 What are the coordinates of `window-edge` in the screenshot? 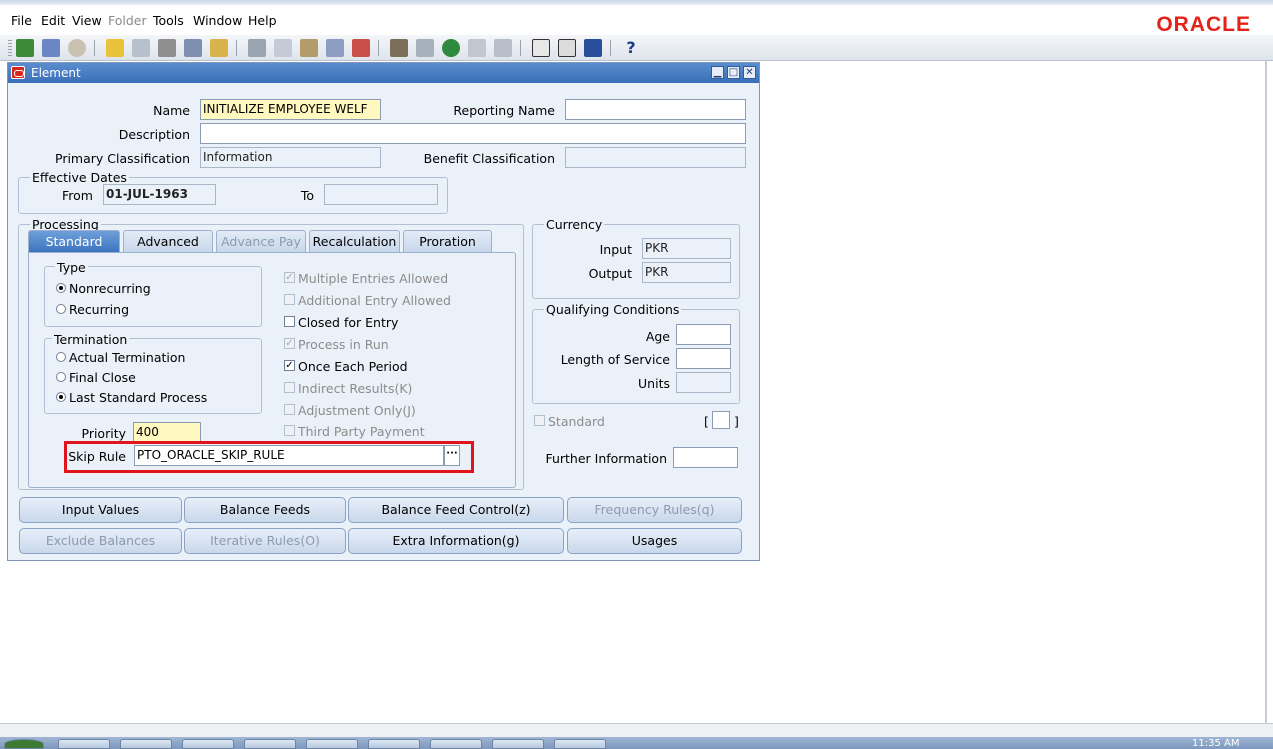 It's located at (1266, 392).